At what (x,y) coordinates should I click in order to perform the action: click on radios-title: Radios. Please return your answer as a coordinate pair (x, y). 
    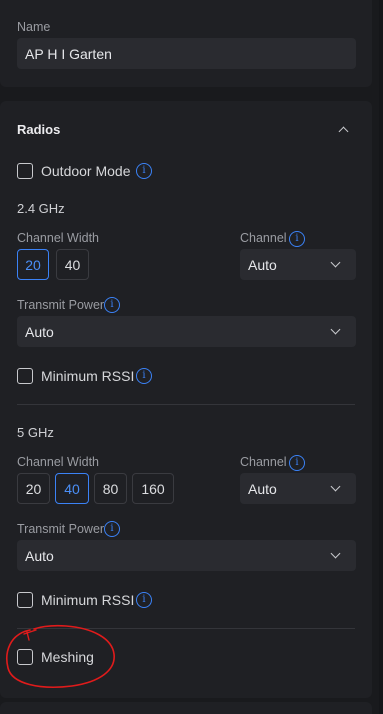
    Looking at the image, I should click on (39, 129).